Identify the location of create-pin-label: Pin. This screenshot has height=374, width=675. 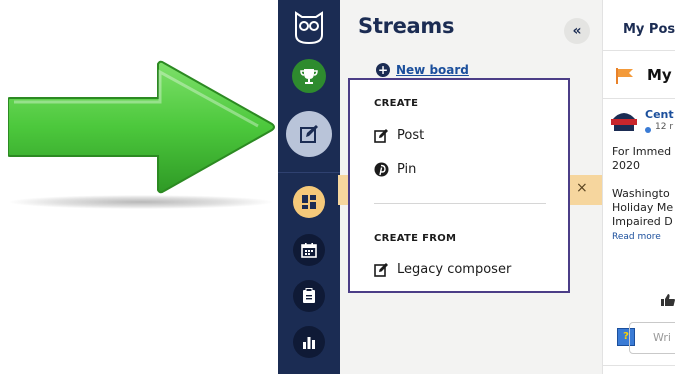
(407, 169).